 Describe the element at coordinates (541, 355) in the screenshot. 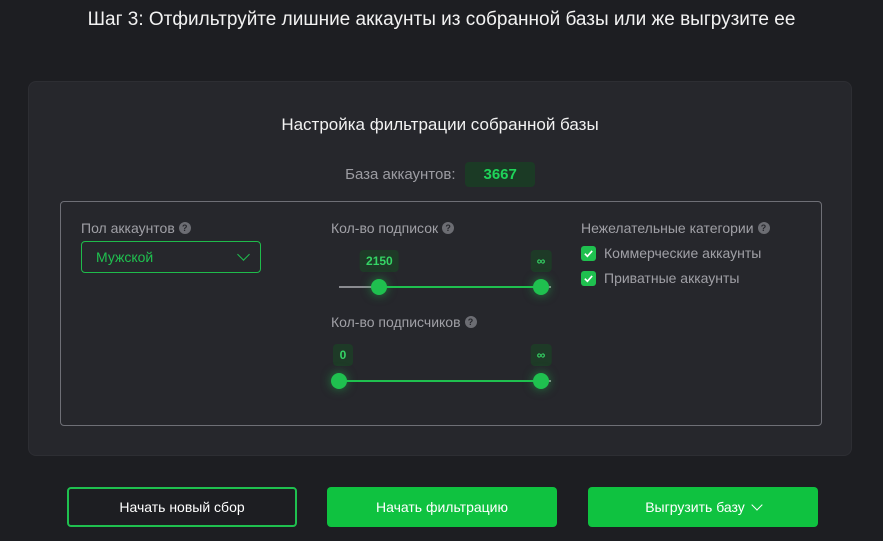

I see `followers-max-value: ∞` at that location.